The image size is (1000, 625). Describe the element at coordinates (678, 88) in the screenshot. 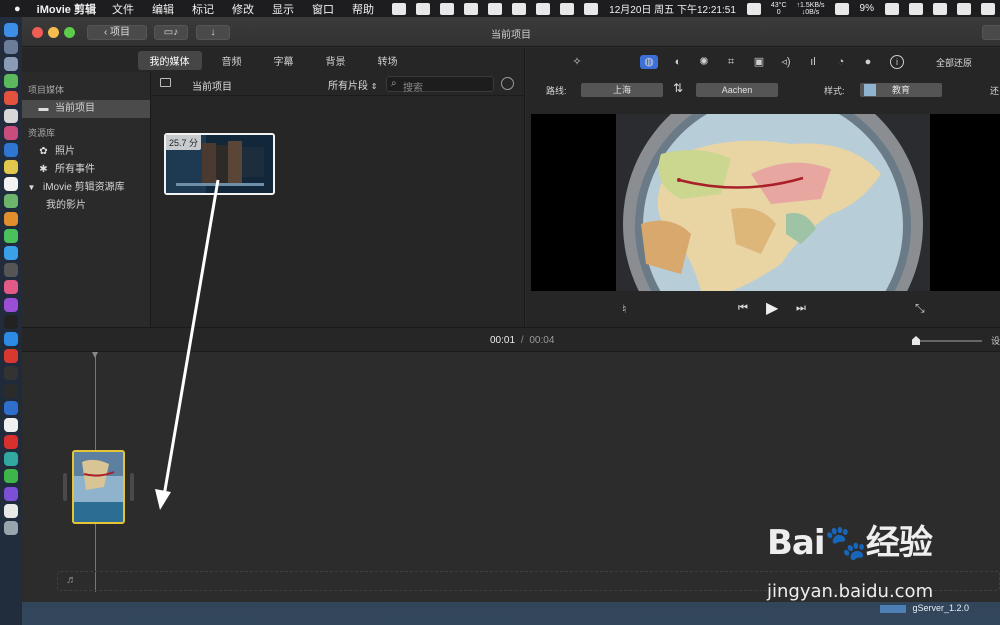

I see `swap-route-icon: ⇅` at that location.